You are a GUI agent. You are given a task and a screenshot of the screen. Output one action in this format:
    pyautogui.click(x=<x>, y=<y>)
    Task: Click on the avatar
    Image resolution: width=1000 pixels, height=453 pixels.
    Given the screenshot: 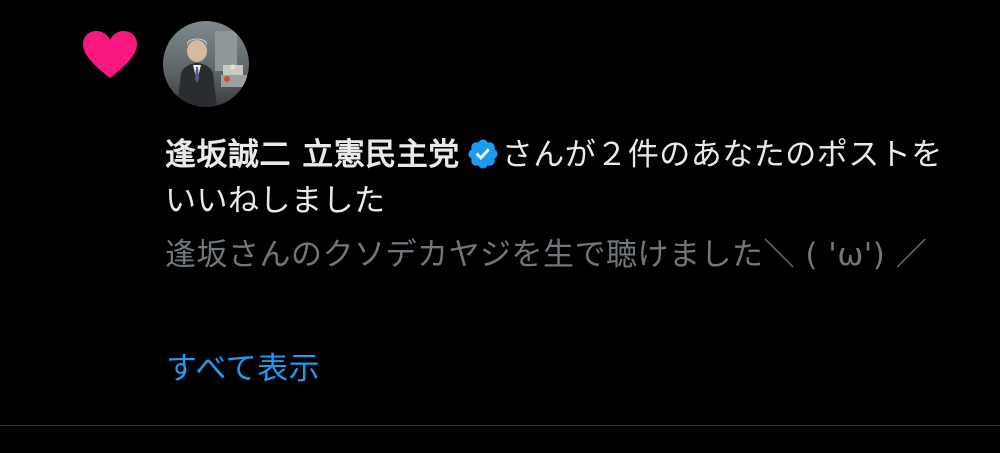 What is the action you would take?
    pyautogui.click(x=206, y=64)
    